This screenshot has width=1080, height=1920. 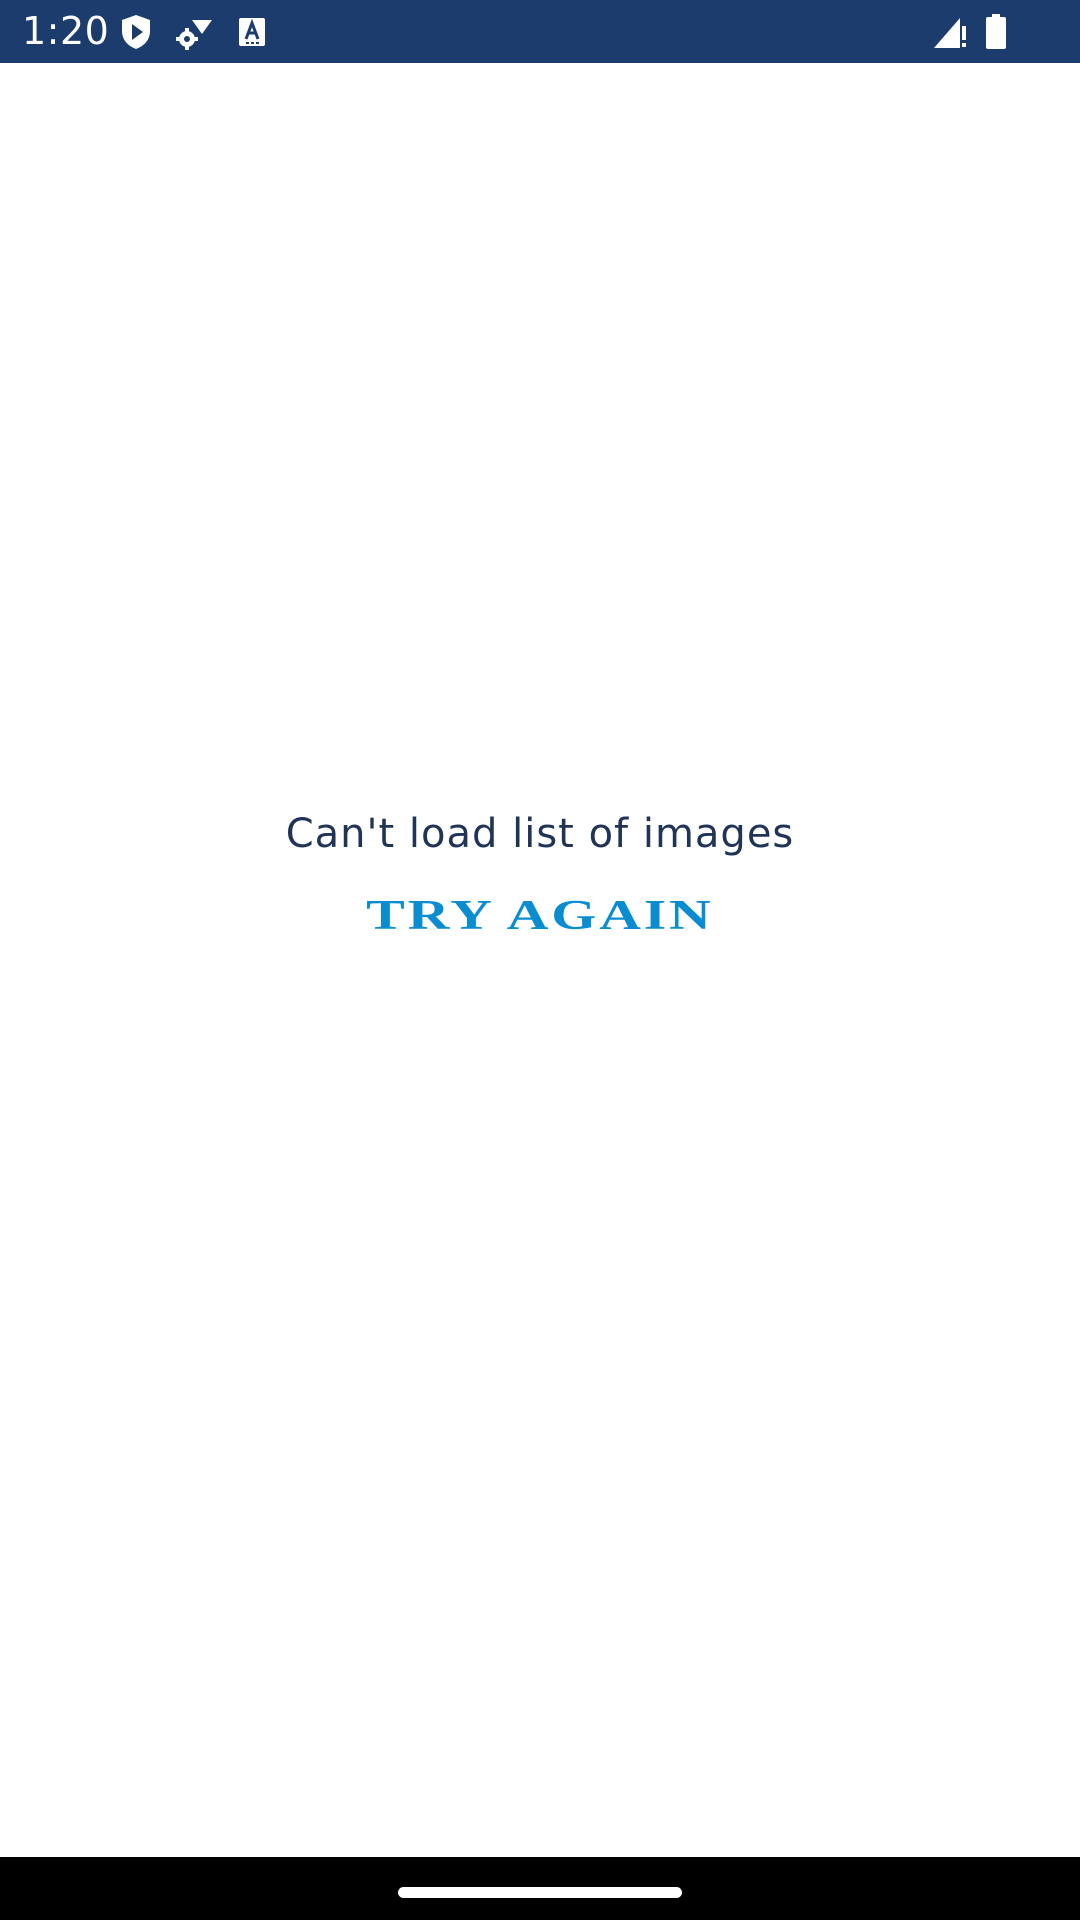 What do you see at coordinates (540, 1892) in the screenshot?
I see `home-gesture-handle` at bounding box center [540, 1892].